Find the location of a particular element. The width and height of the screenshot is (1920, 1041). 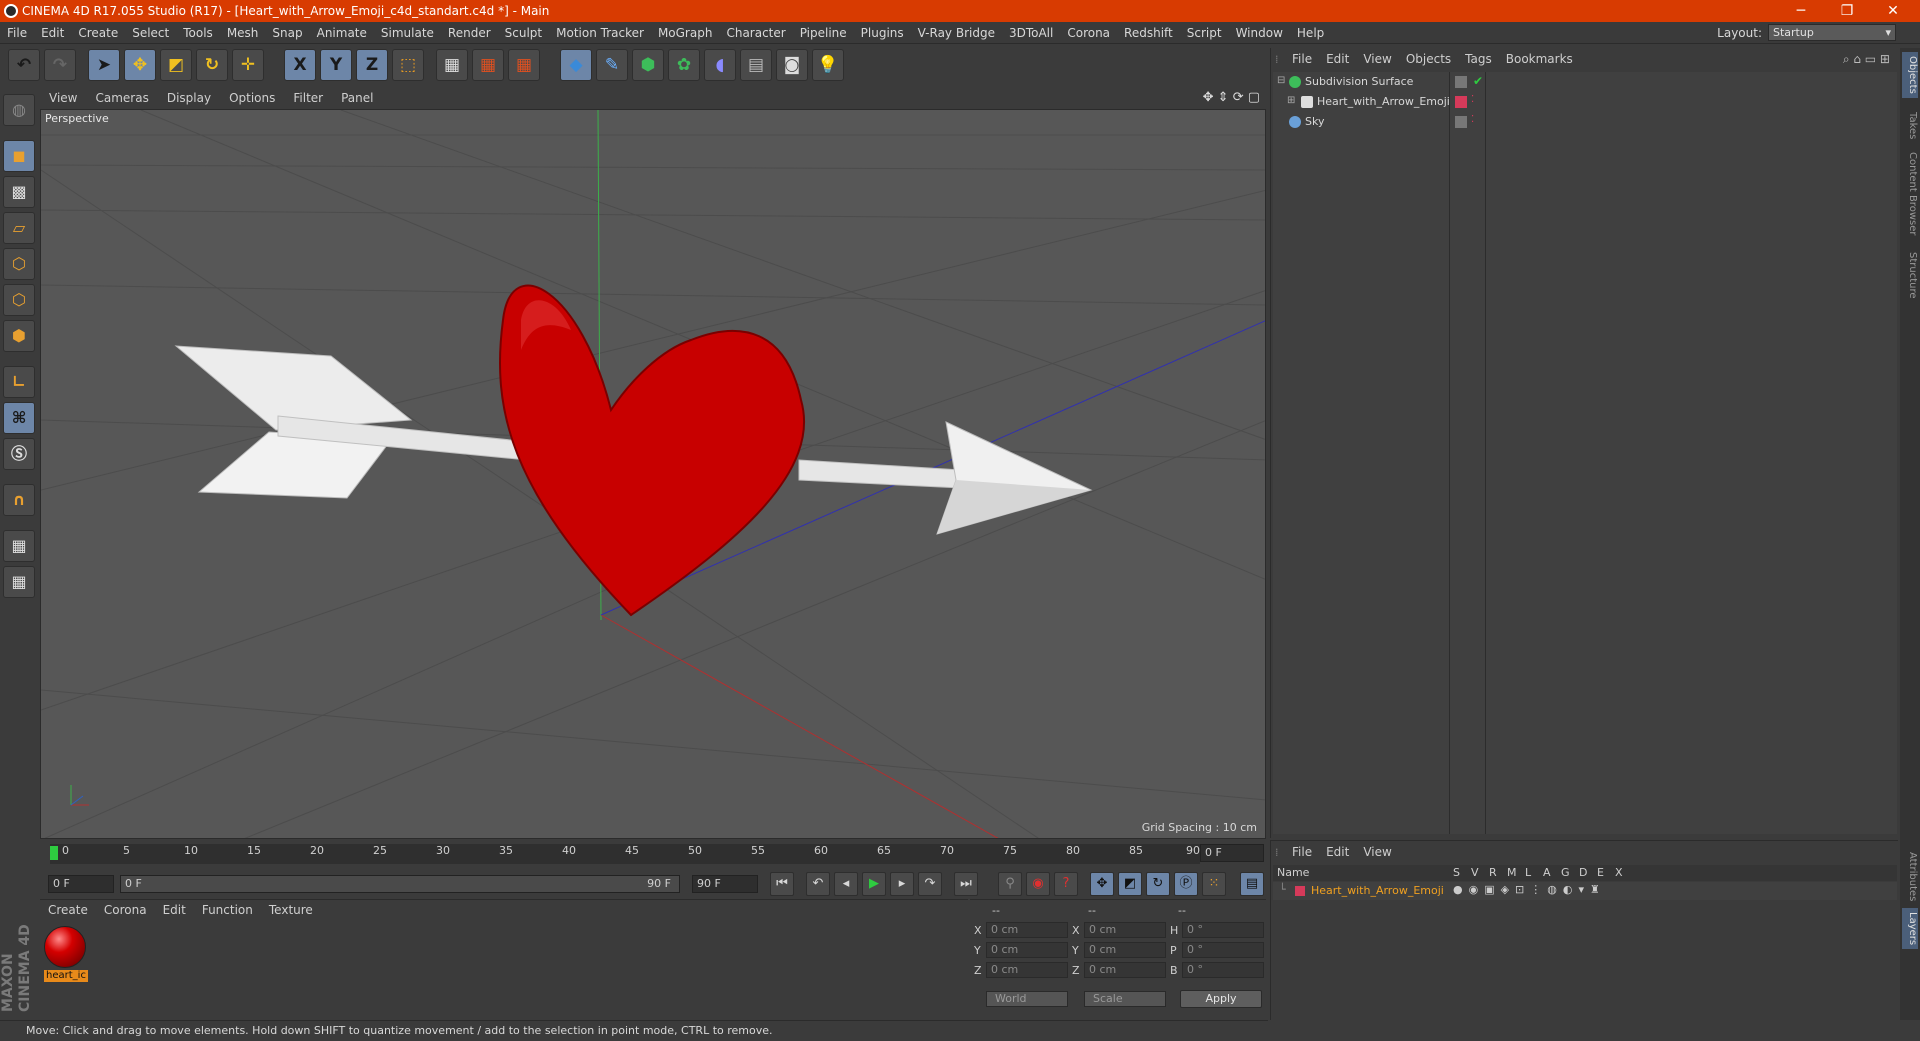

menu-redshift: Redshift is located at coordinates (1148, 33).